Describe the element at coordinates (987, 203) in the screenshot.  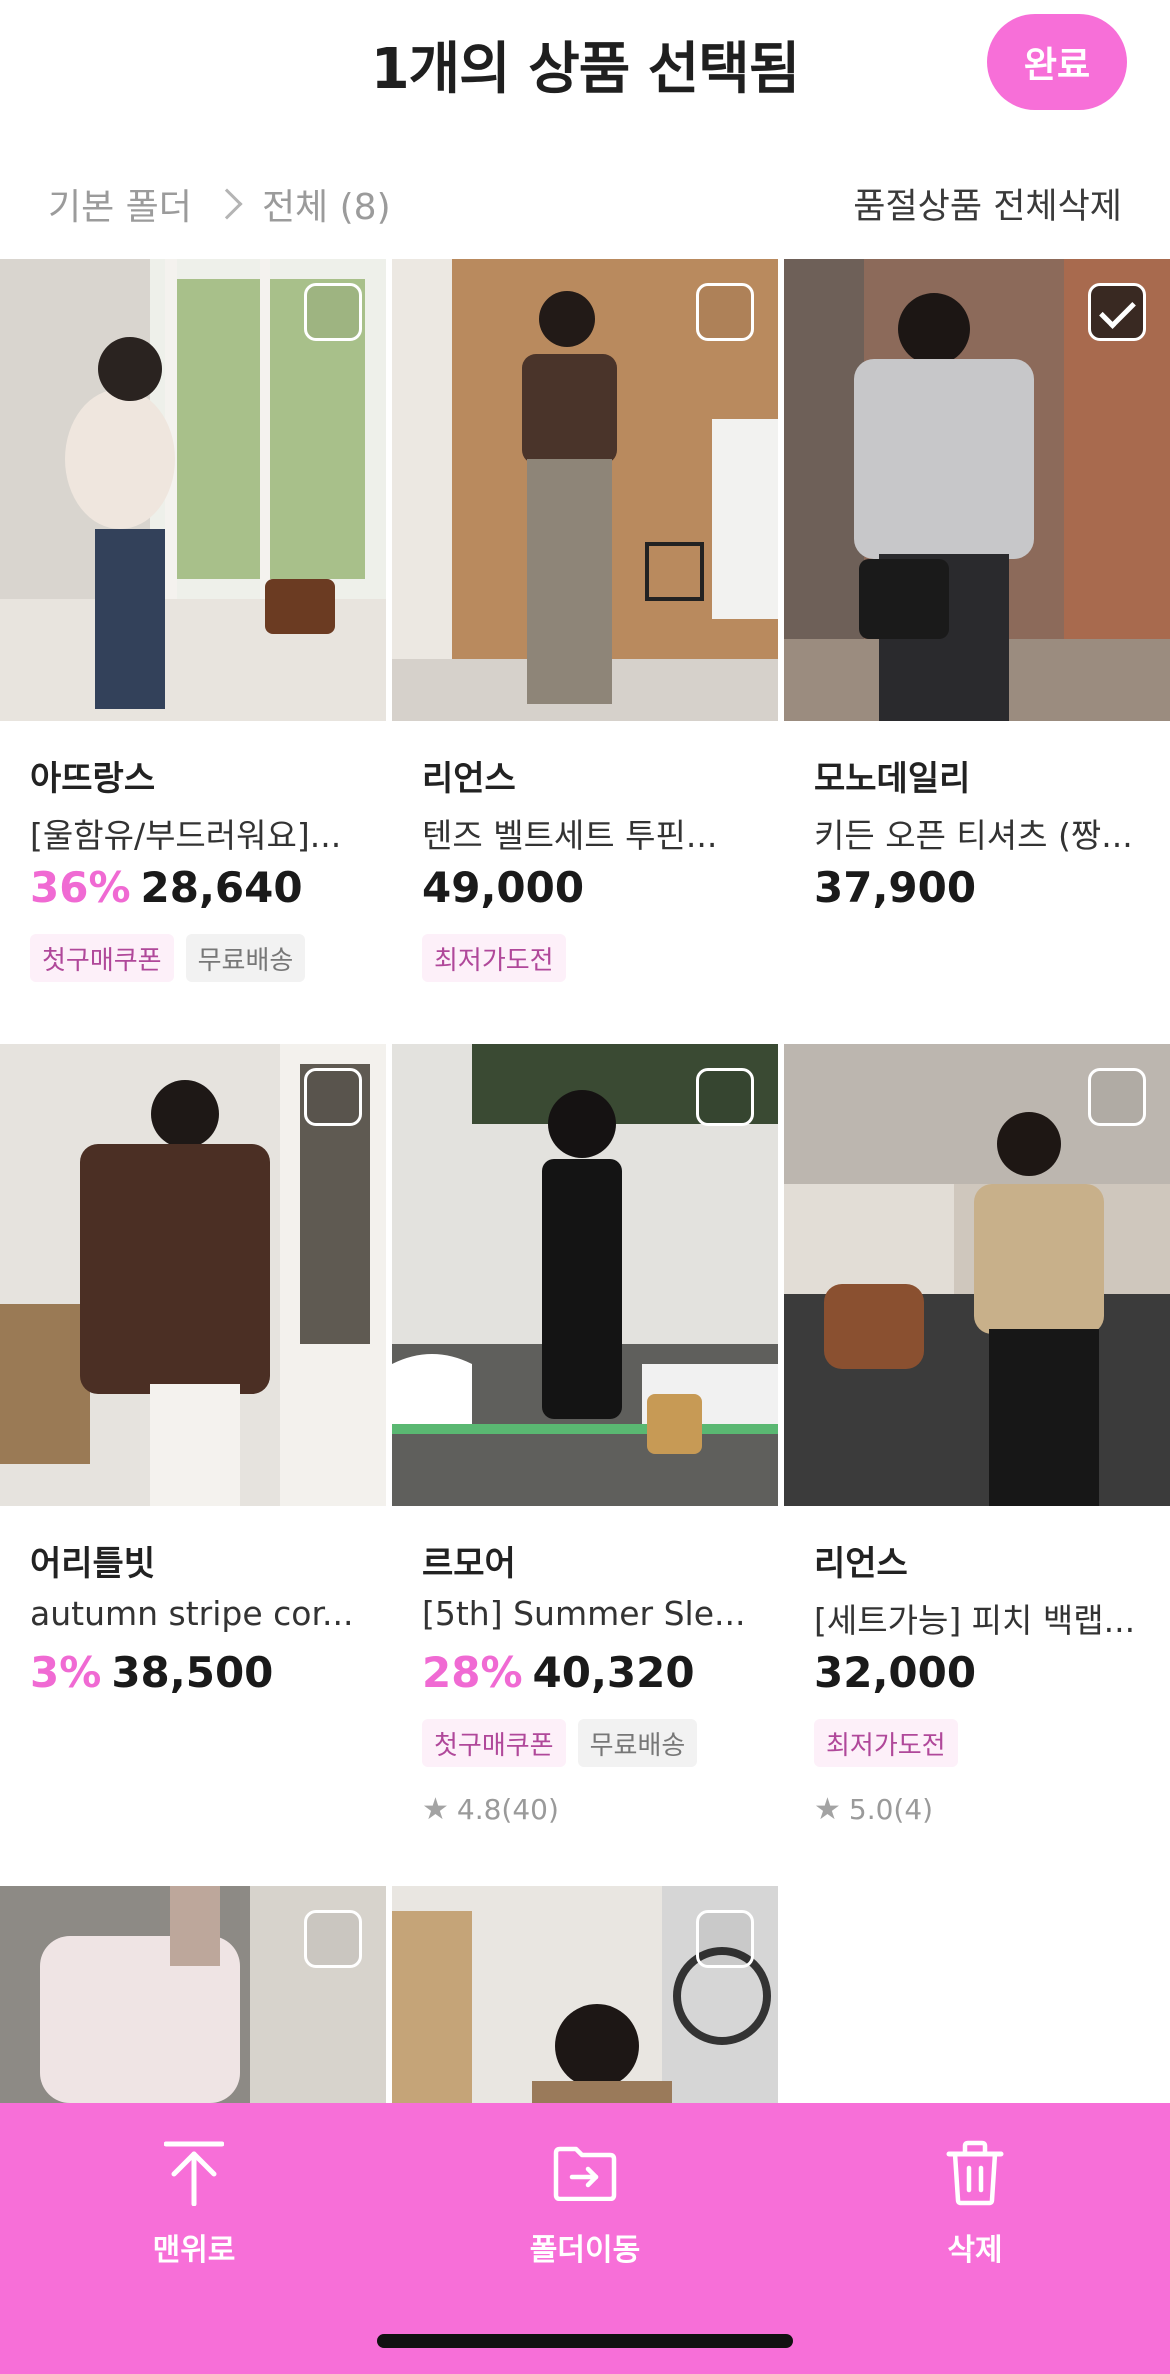
I see `delete-soldout-button: 품절상품 전체삭제` at that location.